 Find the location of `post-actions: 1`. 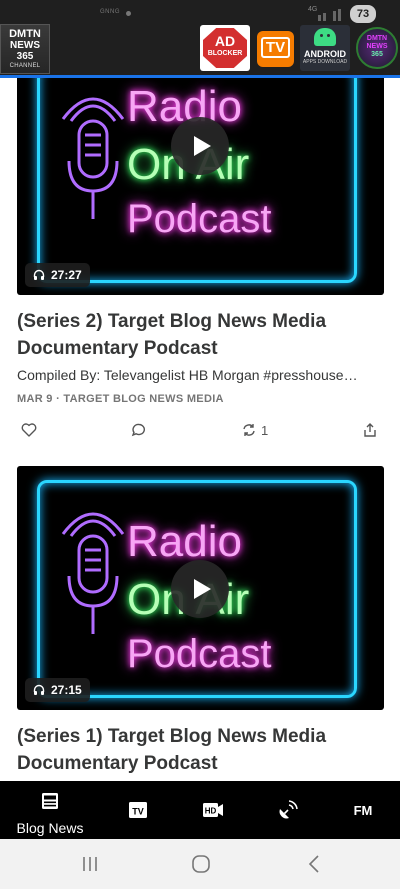

post-actions: 1 is located at coordinates (200, 430).